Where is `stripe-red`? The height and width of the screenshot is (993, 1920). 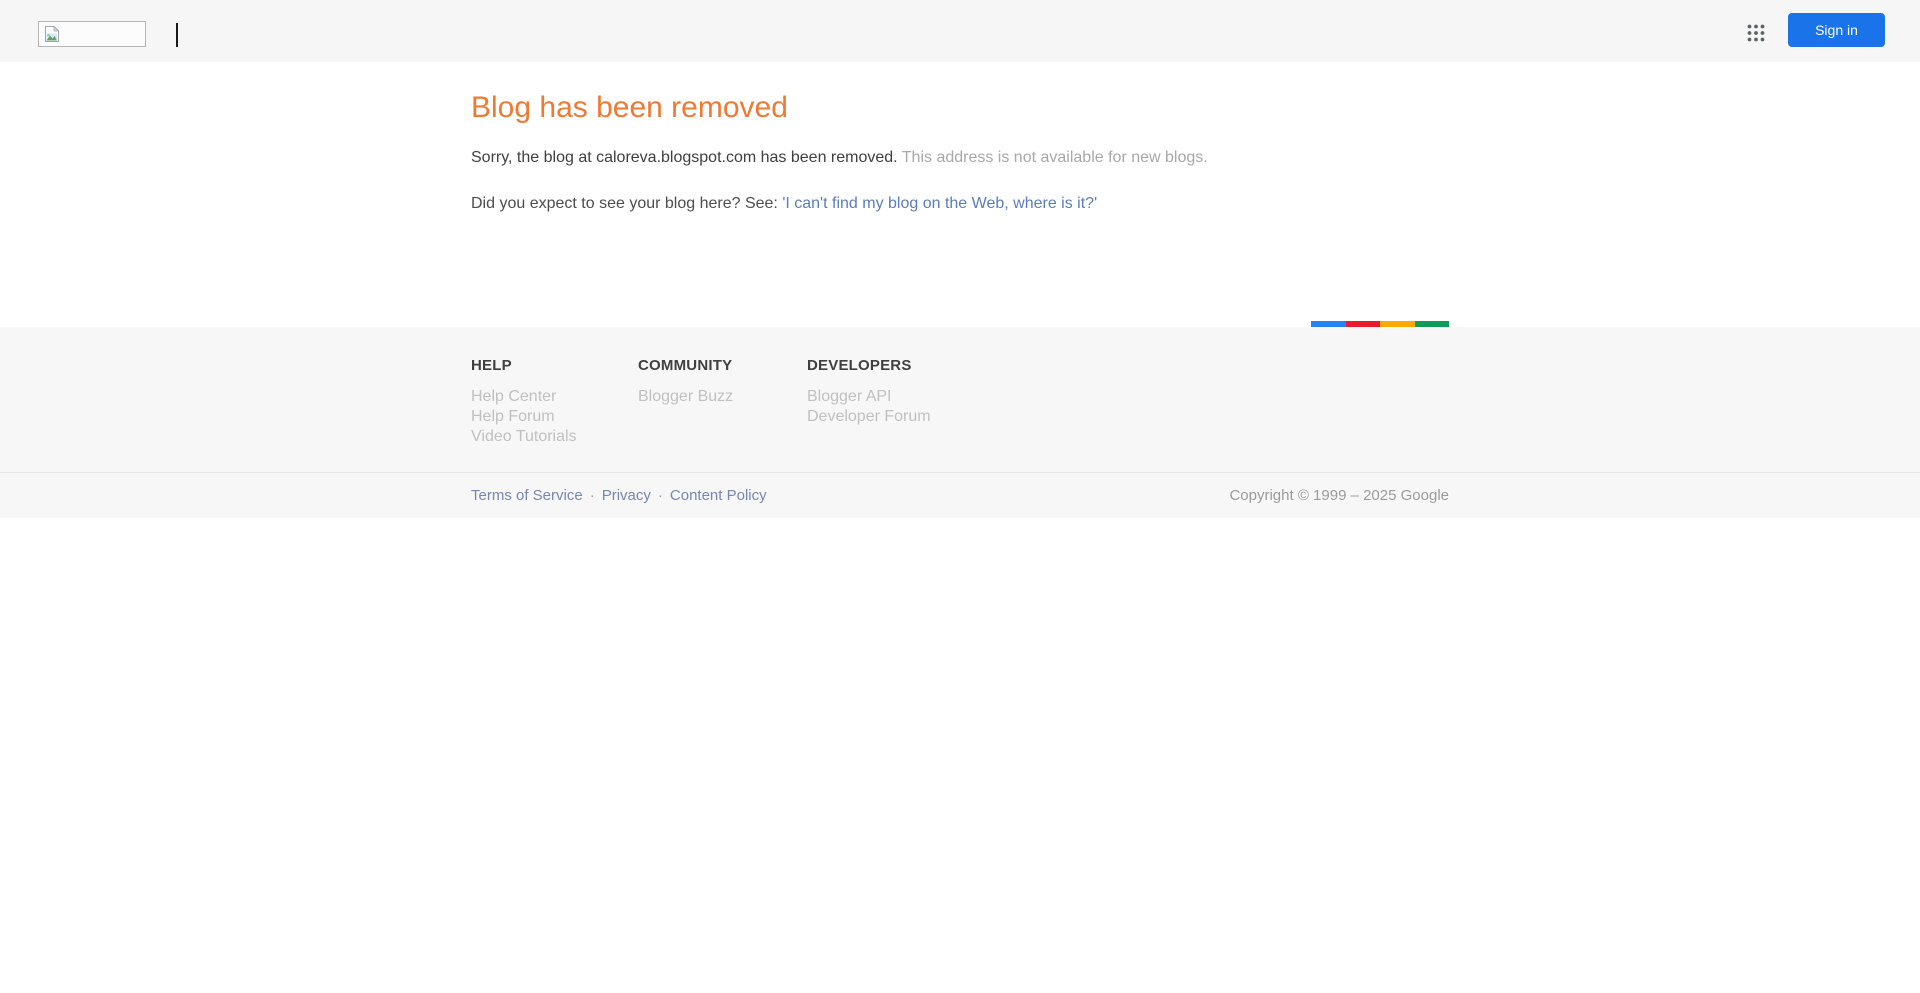 stripe-red is located at coordinates (1362, 324).